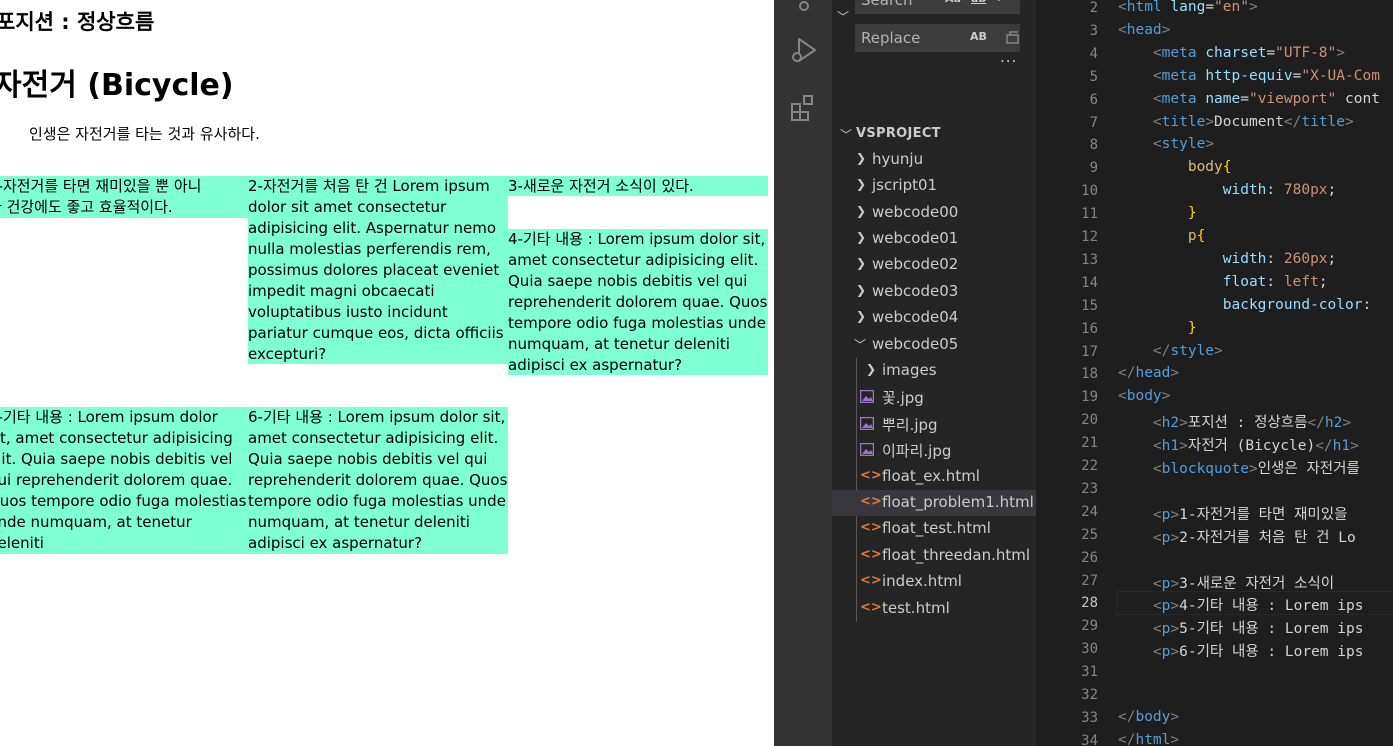 The height and width of the screenshot is (746, 1393). Describe the element at coordinates (1089, 259) in the screenshot. I see `line-number: 13` at that location.